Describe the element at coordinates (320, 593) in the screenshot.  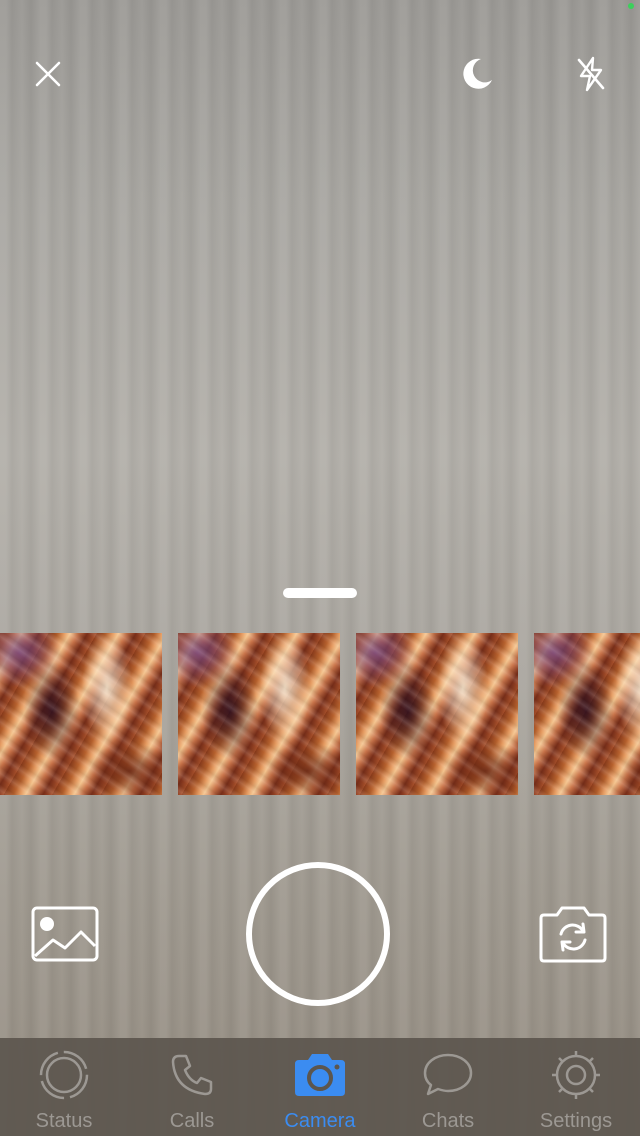
I see `photo-drawer-handle` at that location.